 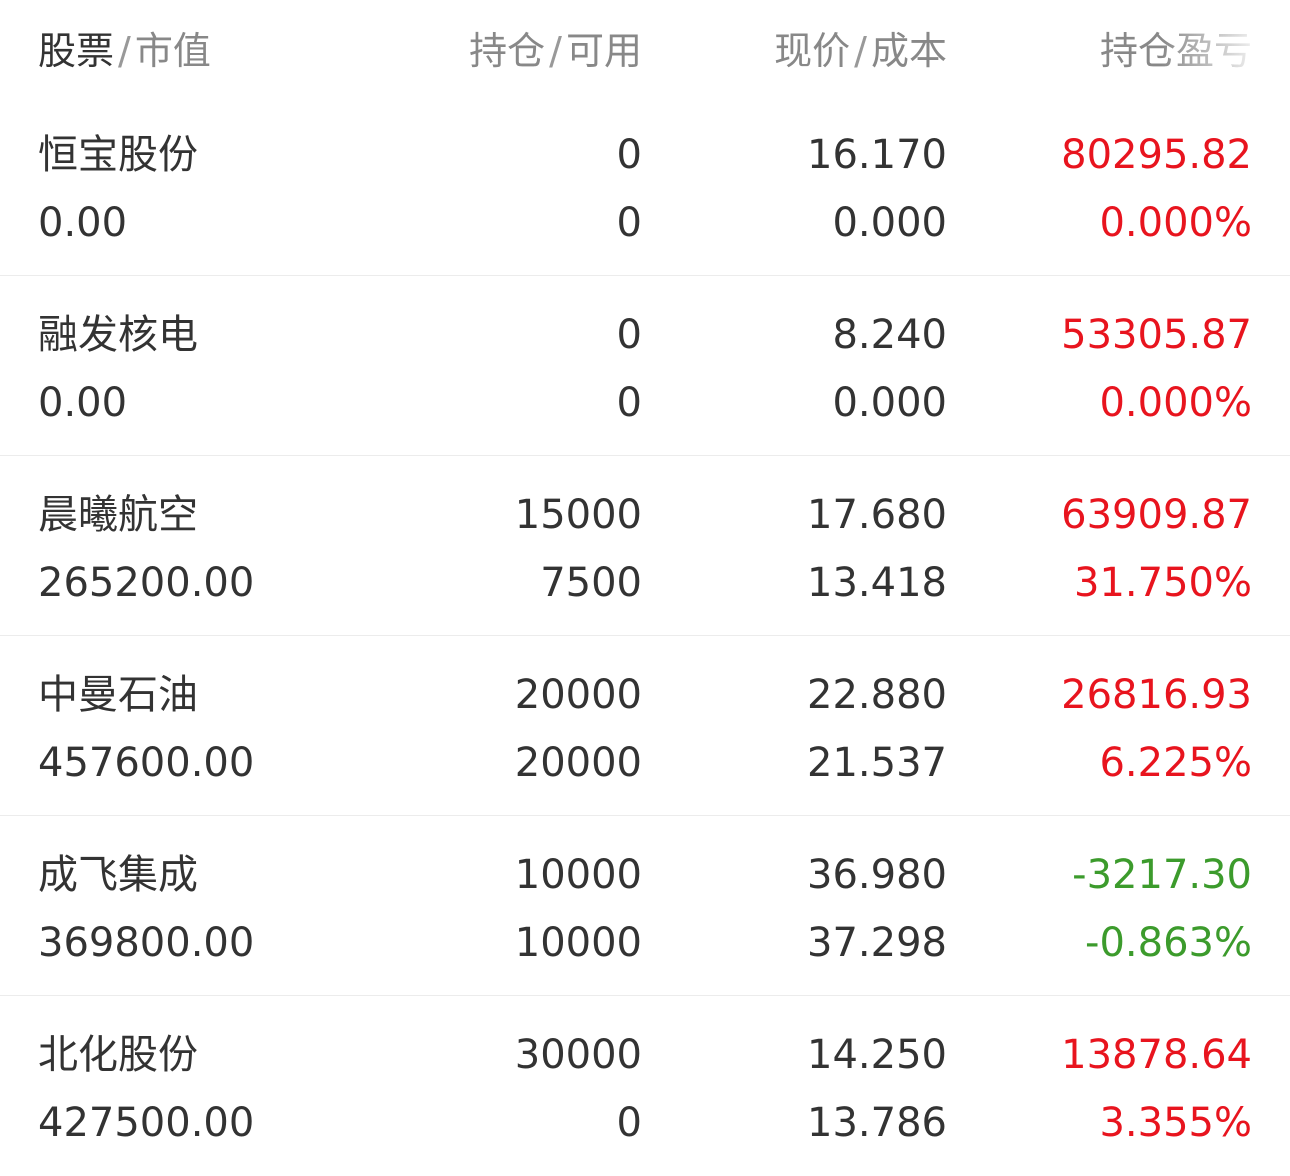 I want to click on current-price: 14.250, so click(x=877, y=1055).